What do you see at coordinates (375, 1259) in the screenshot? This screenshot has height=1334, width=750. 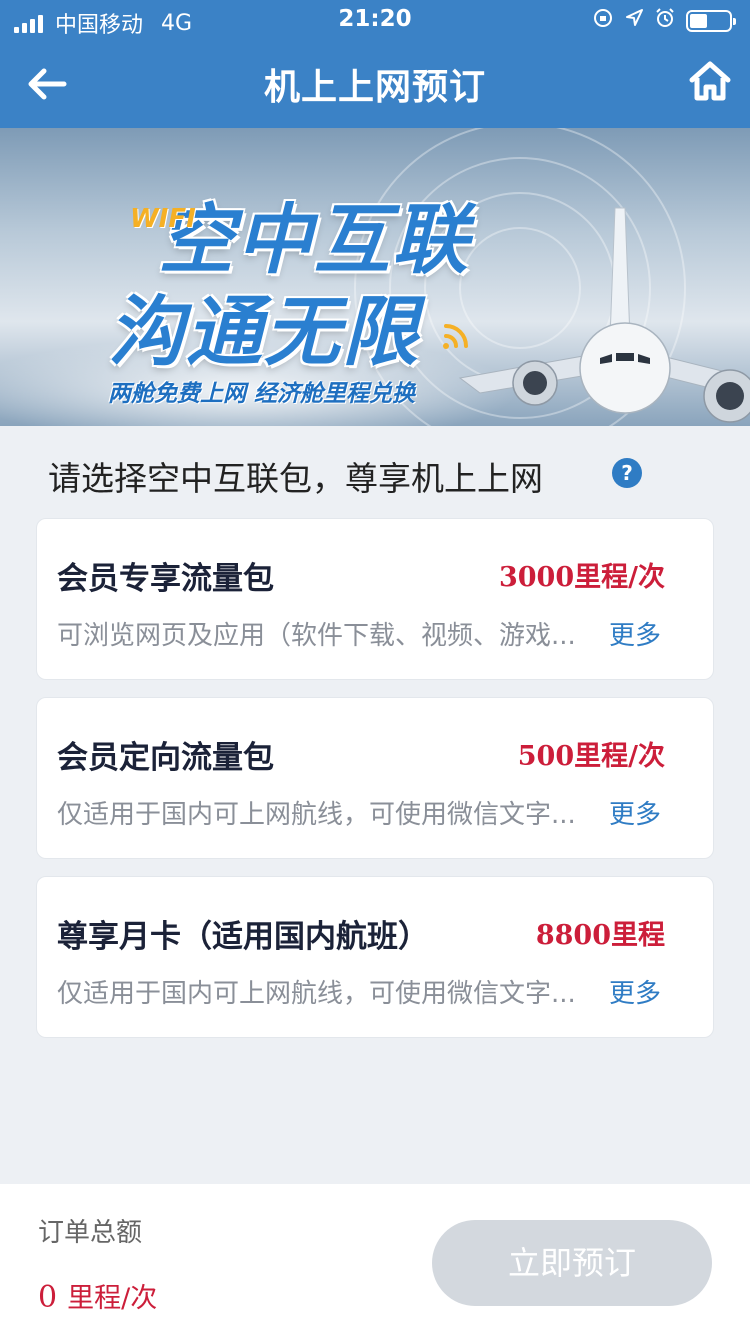 I see `order-bar: 订单总额 0 里程/次 立即预订` at bounding box center [375, 1259].